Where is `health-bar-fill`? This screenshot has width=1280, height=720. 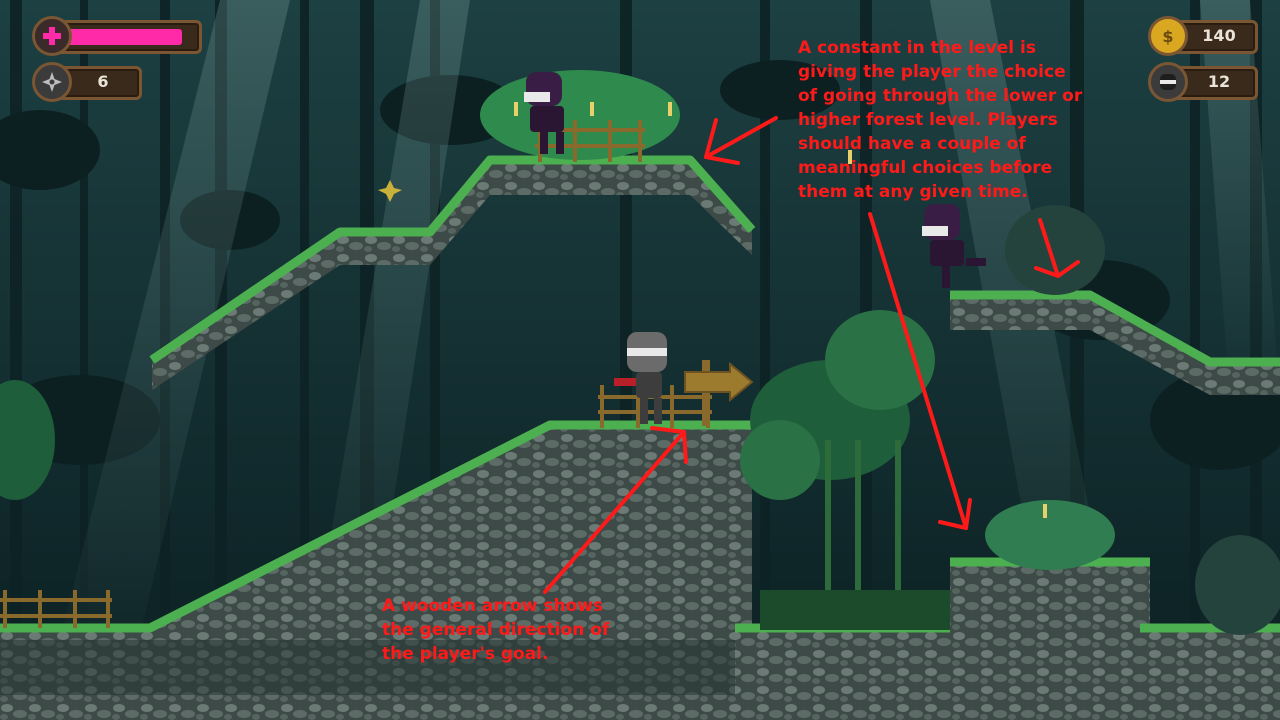 health-bar-fill is located at coordinates (121, 37).